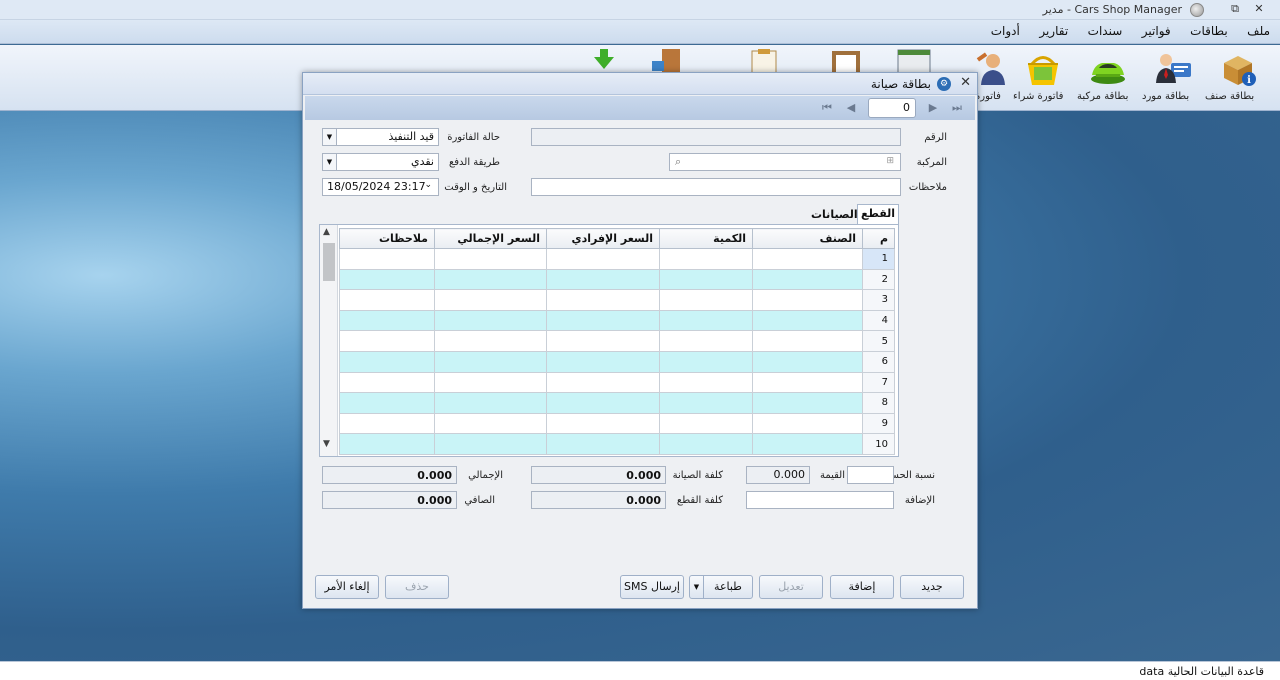 Image resolution: width=1280 pixels, height=680 pixels. I want to click on previous-record-icon: ◀, so click(851, 108).